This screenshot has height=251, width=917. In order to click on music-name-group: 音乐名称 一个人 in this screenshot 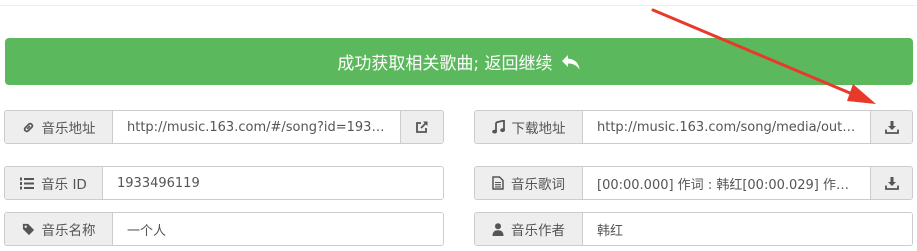, I will do `click(224, 229)`.